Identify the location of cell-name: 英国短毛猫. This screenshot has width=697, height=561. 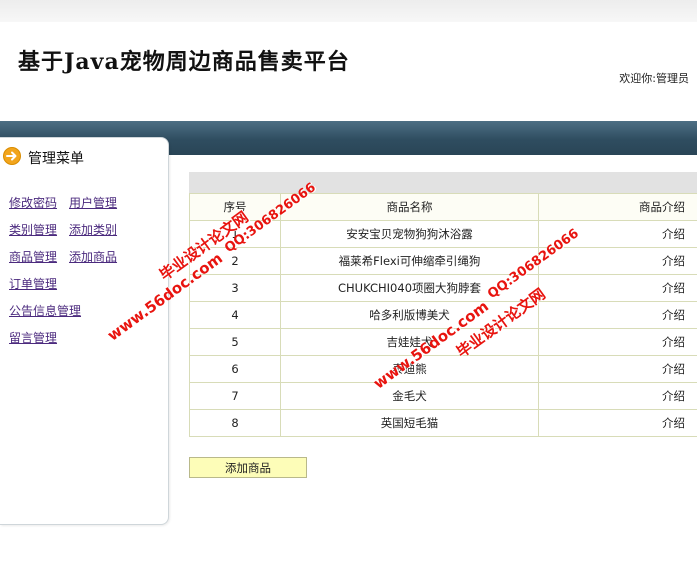
(409, 423).